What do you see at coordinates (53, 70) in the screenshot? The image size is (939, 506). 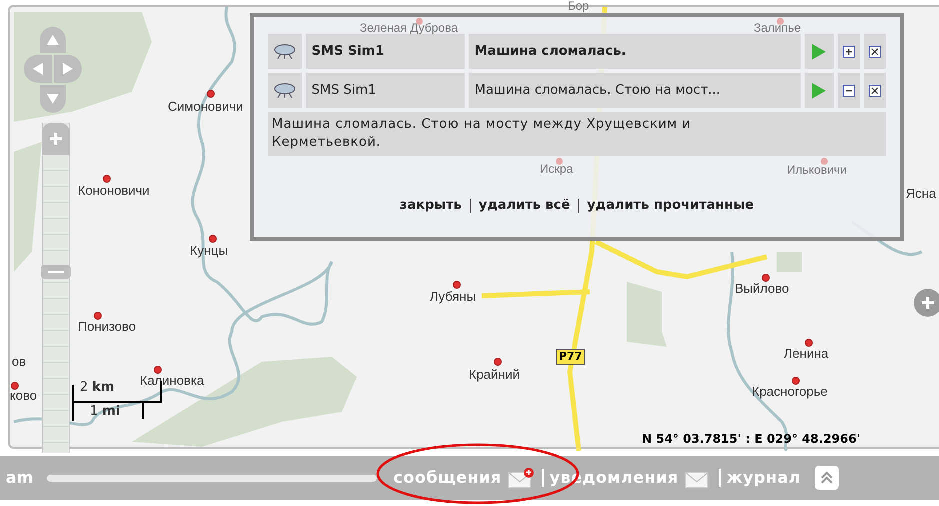 I see `pan-control` at bounding box center [53, 70].